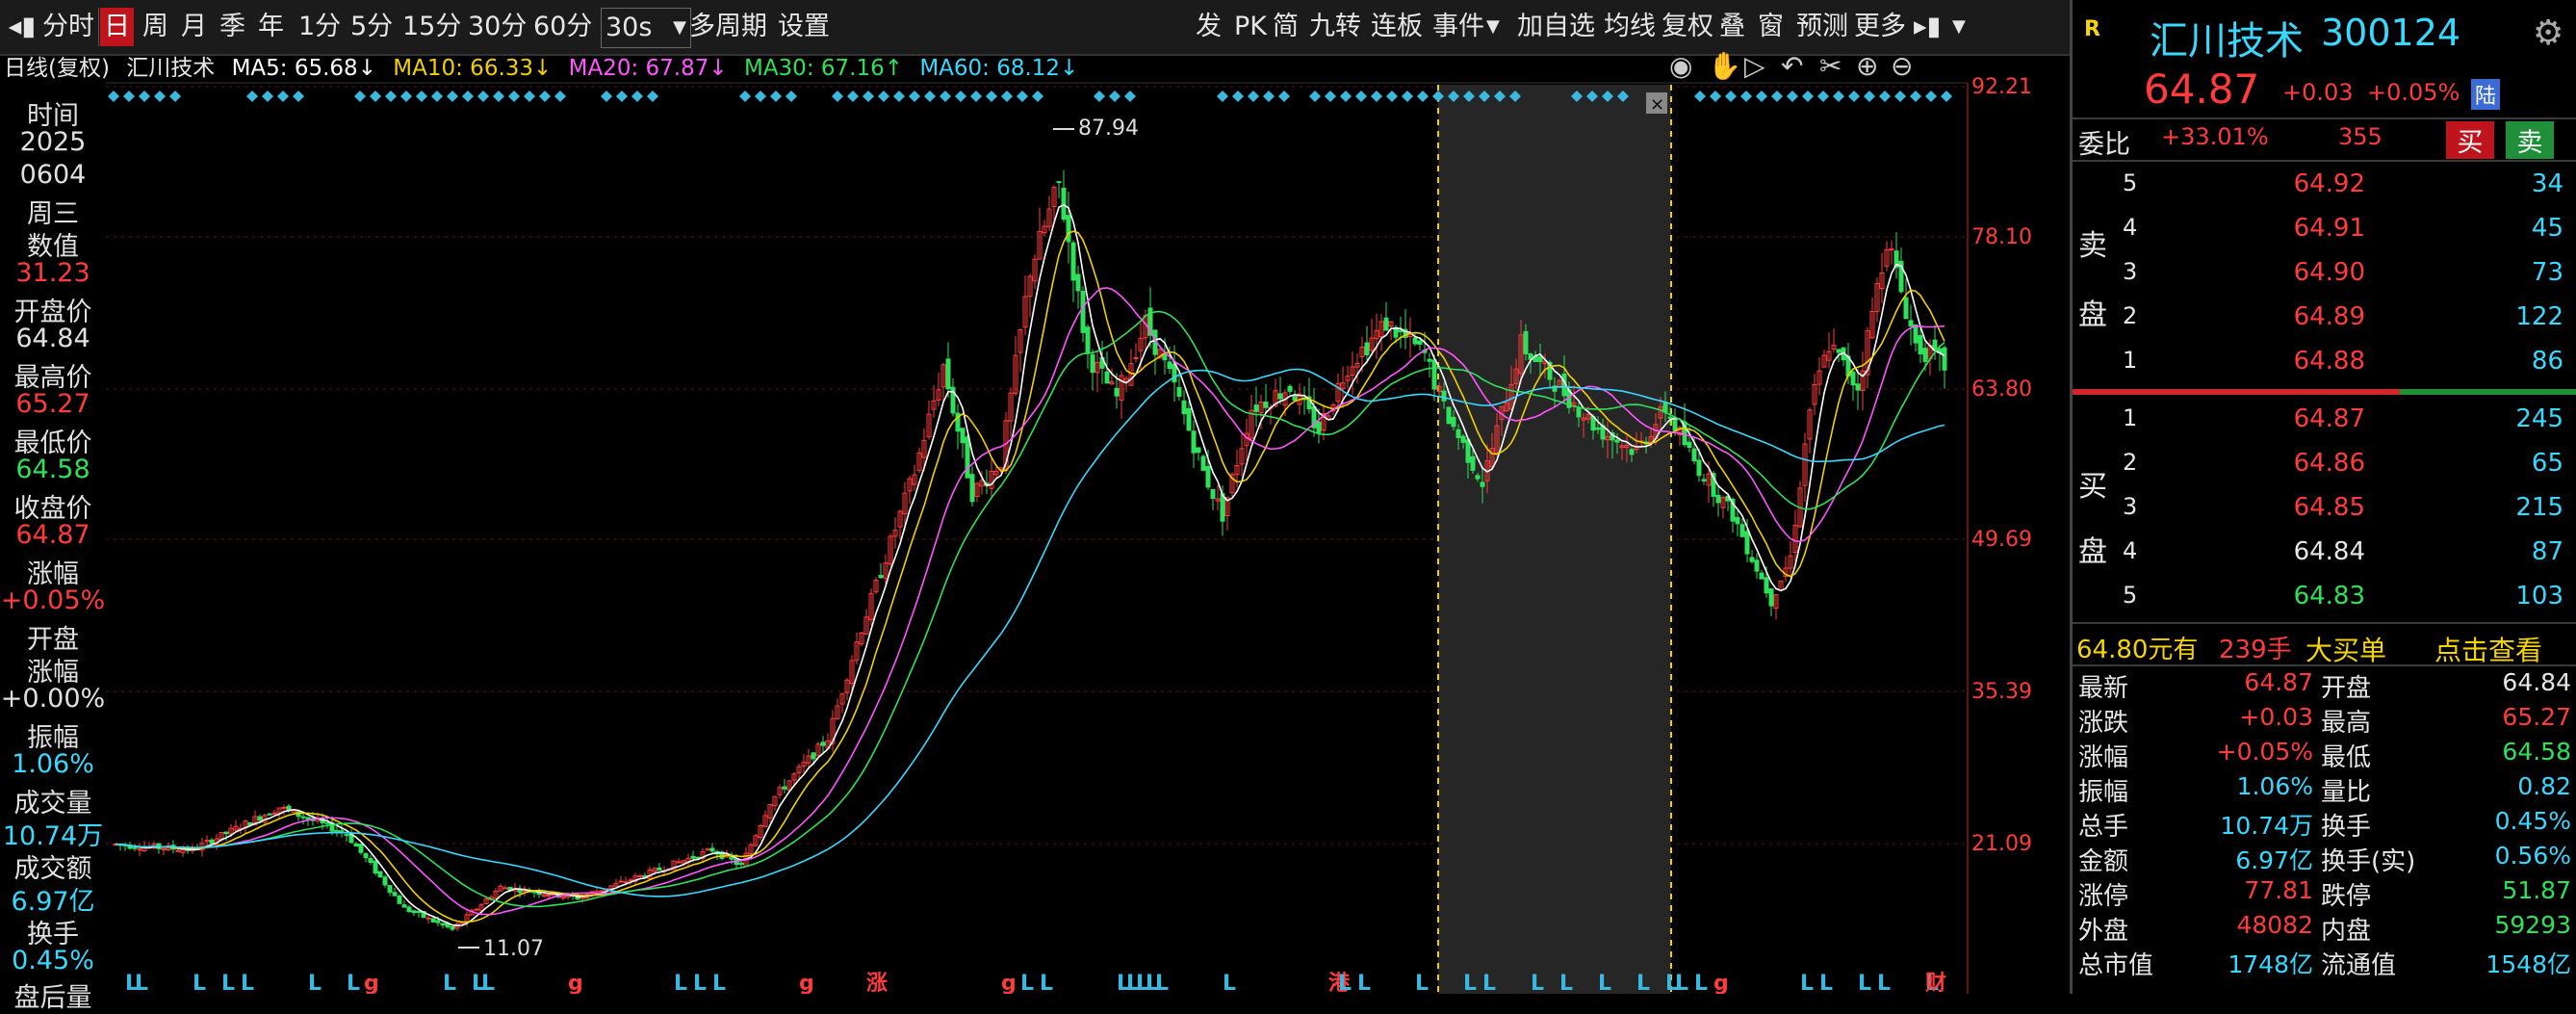  I want to click on event-tag: 财, so click(1936, 983).